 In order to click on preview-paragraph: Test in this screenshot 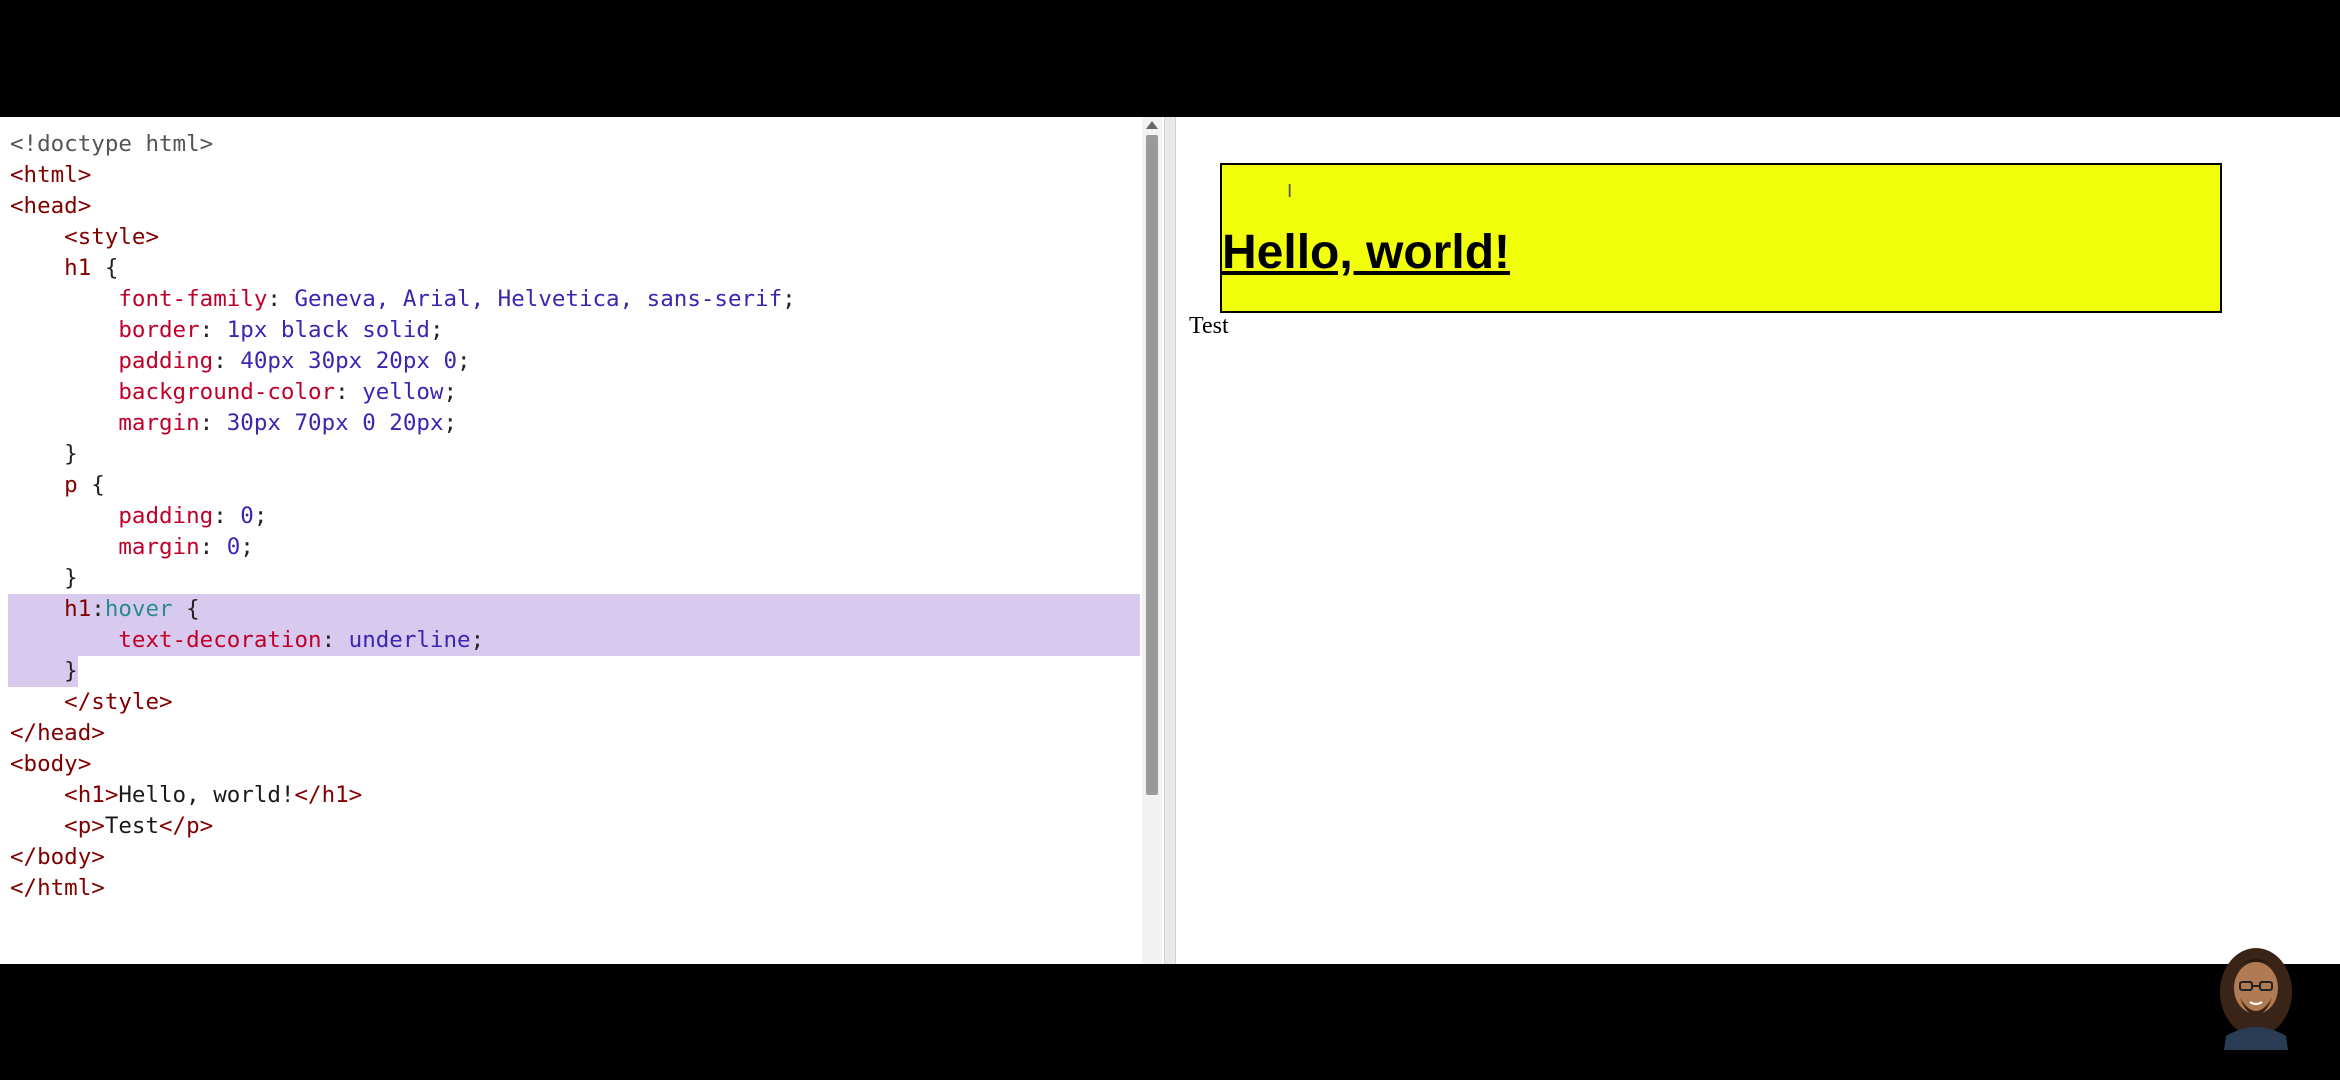, I will do `click(1209, 326)`.